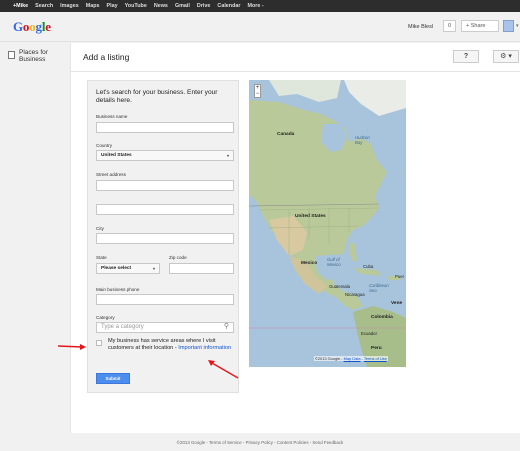 This screenshot has height=451, width=520. Describe the element at coordinates (204, 6) in the screenshot. I see `topbar-link-drive: Drive` at that location.